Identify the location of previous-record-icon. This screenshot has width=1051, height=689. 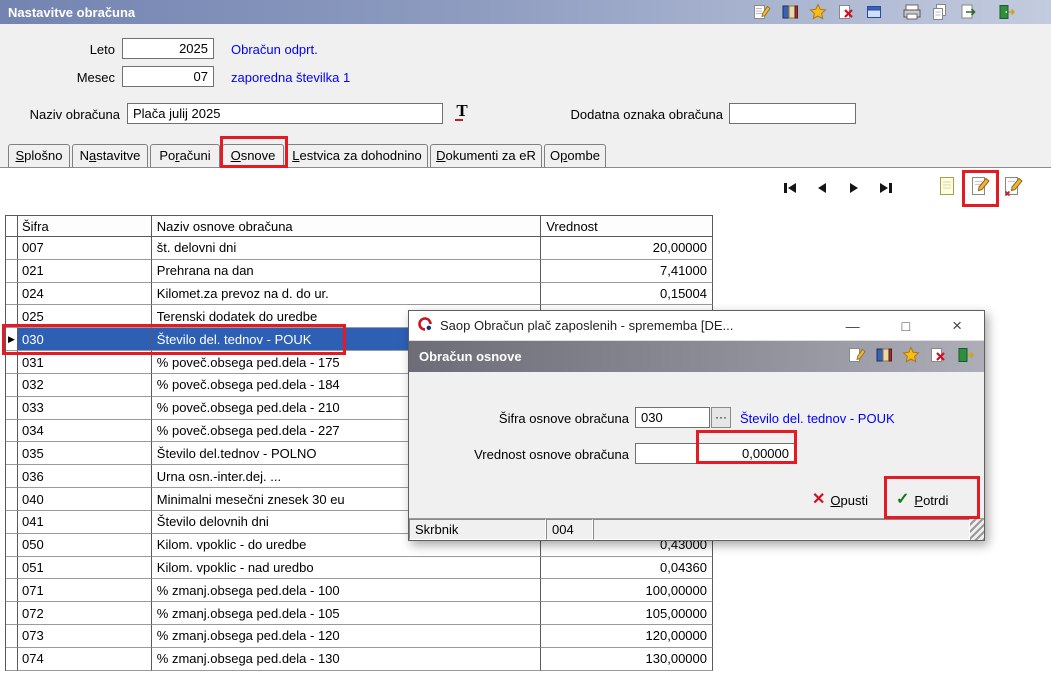
(822, 188).